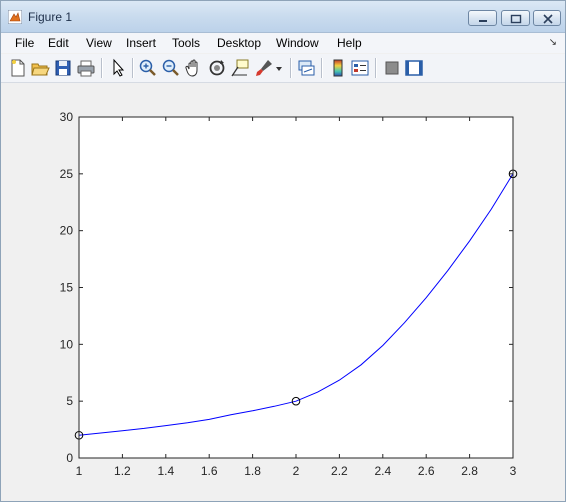  What do you see at coordinates (67, 344) in the screenshot?
I see `y-tick-label: 10` at bounding box center [67, 344].